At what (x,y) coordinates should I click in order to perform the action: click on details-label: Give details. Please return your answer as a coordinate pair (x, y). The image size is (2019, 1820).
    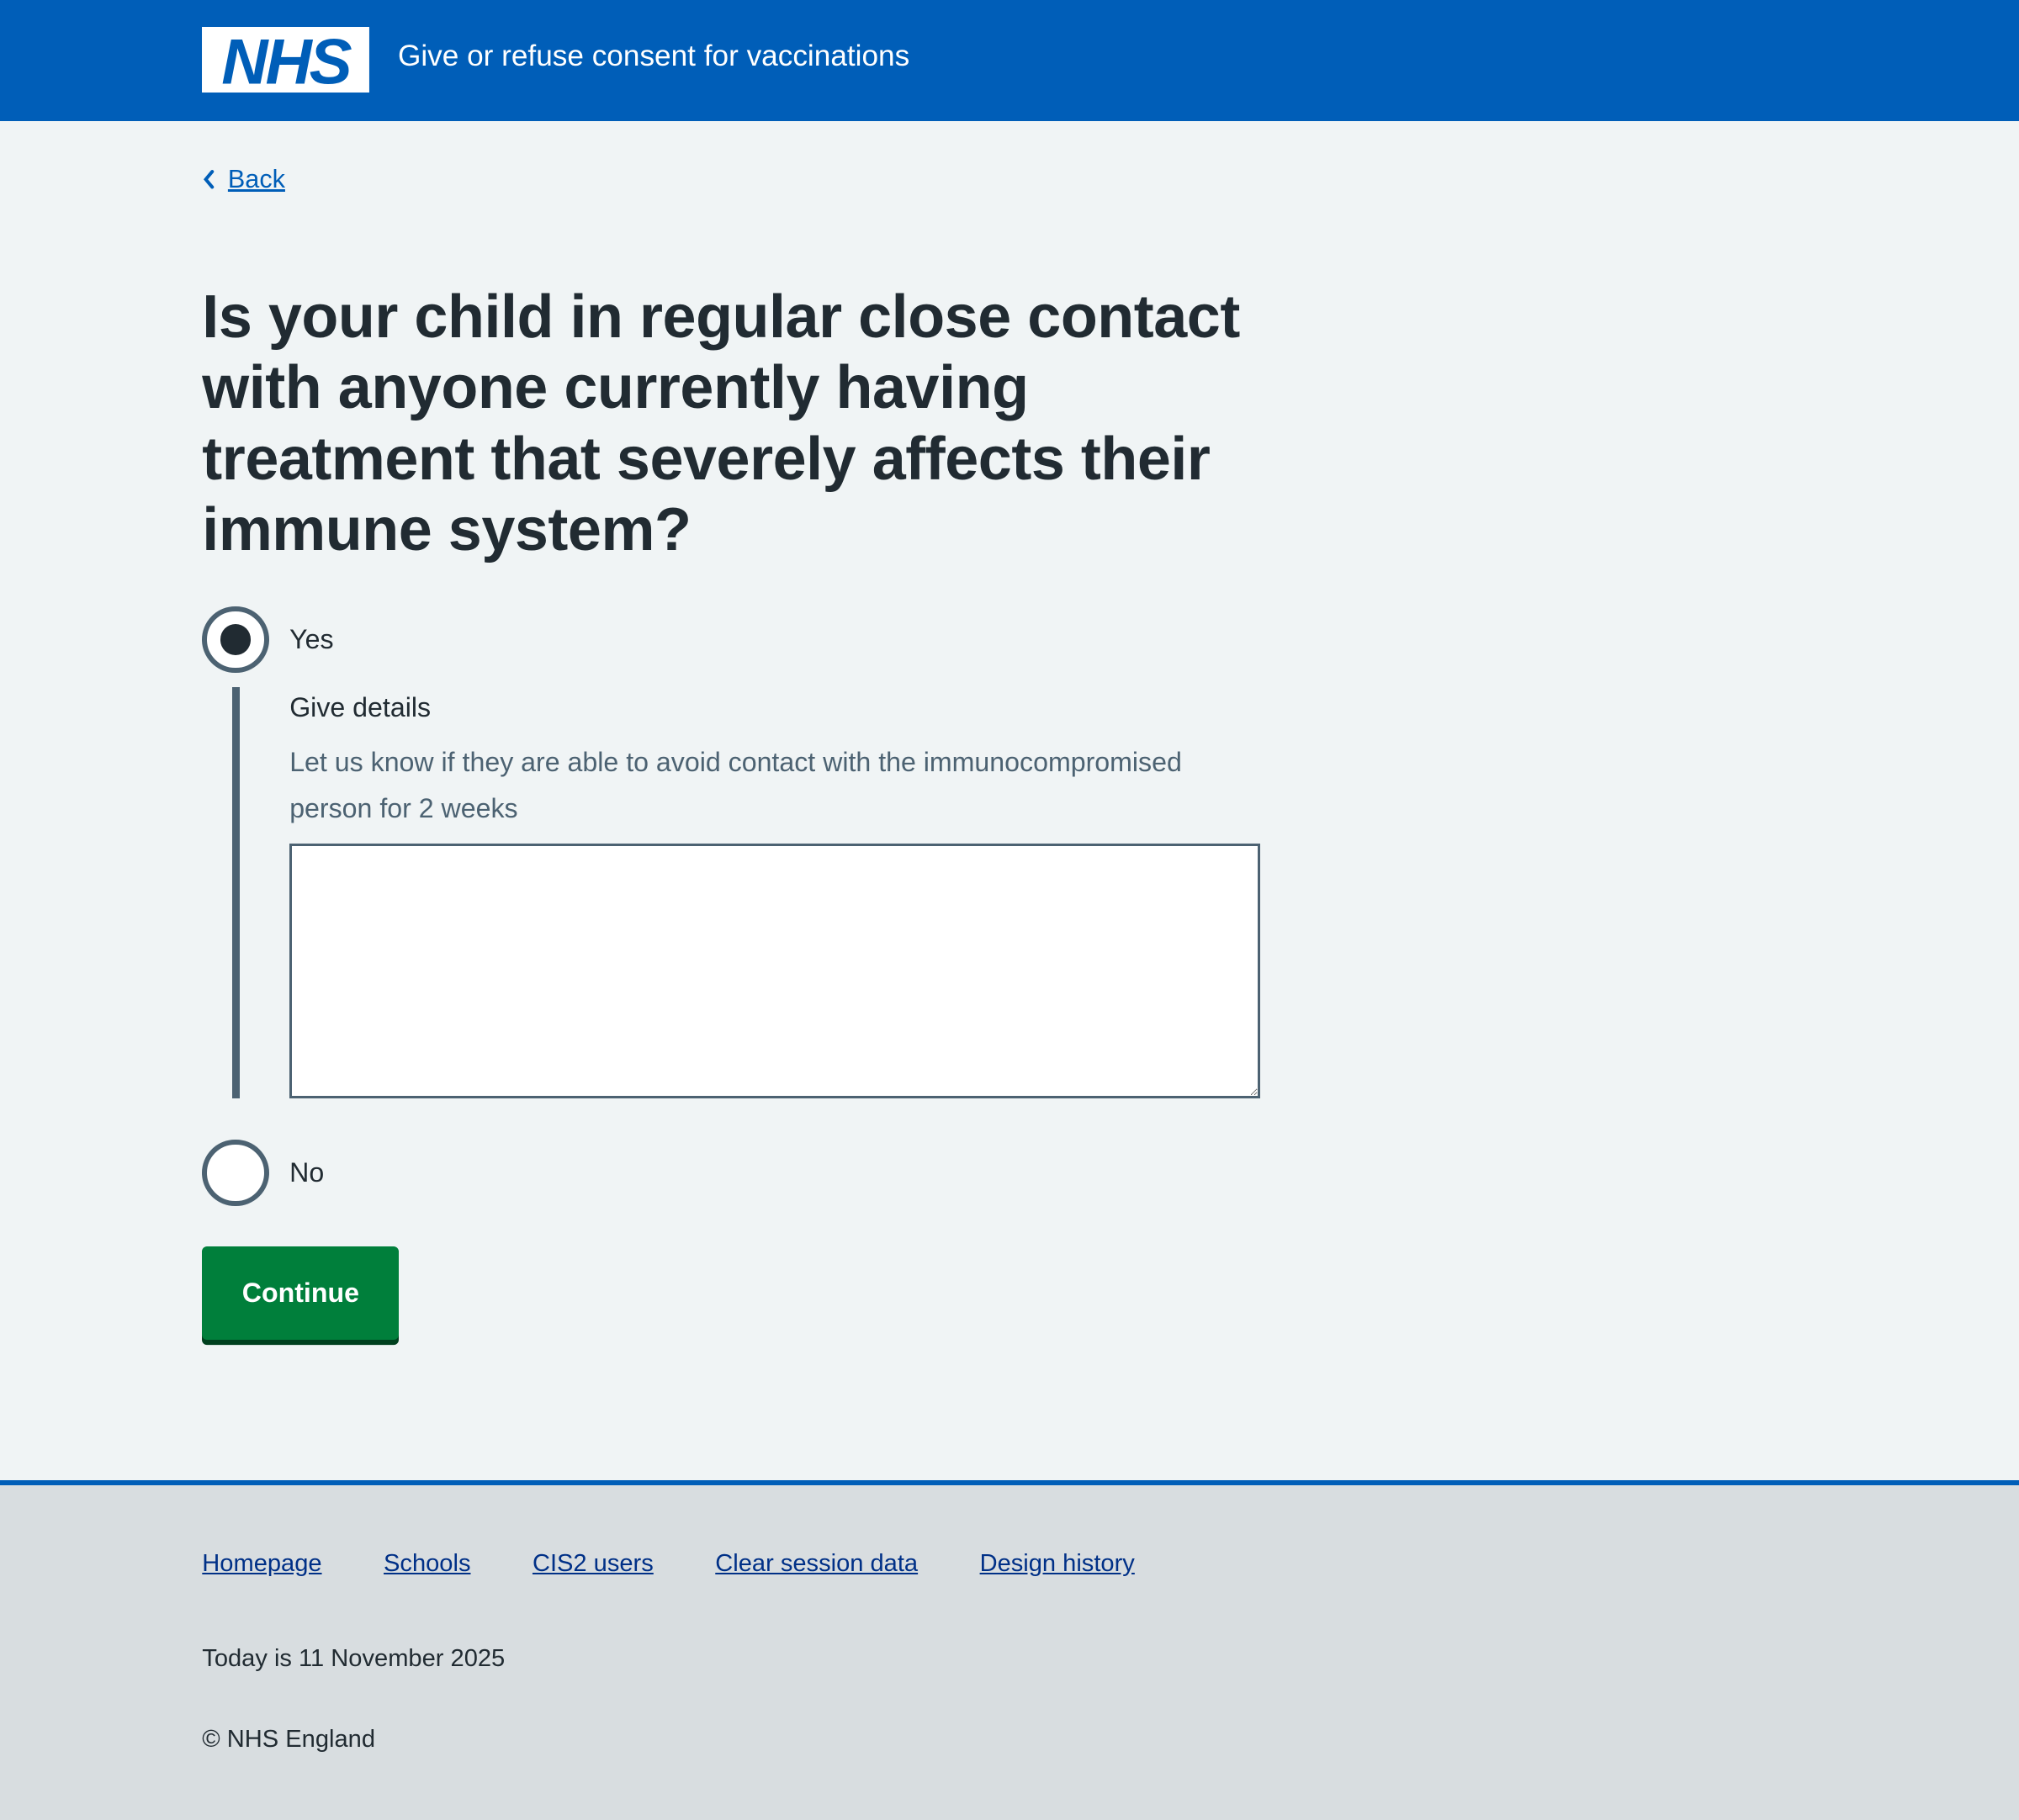
    Looking at the image, I should click on (361, 707).